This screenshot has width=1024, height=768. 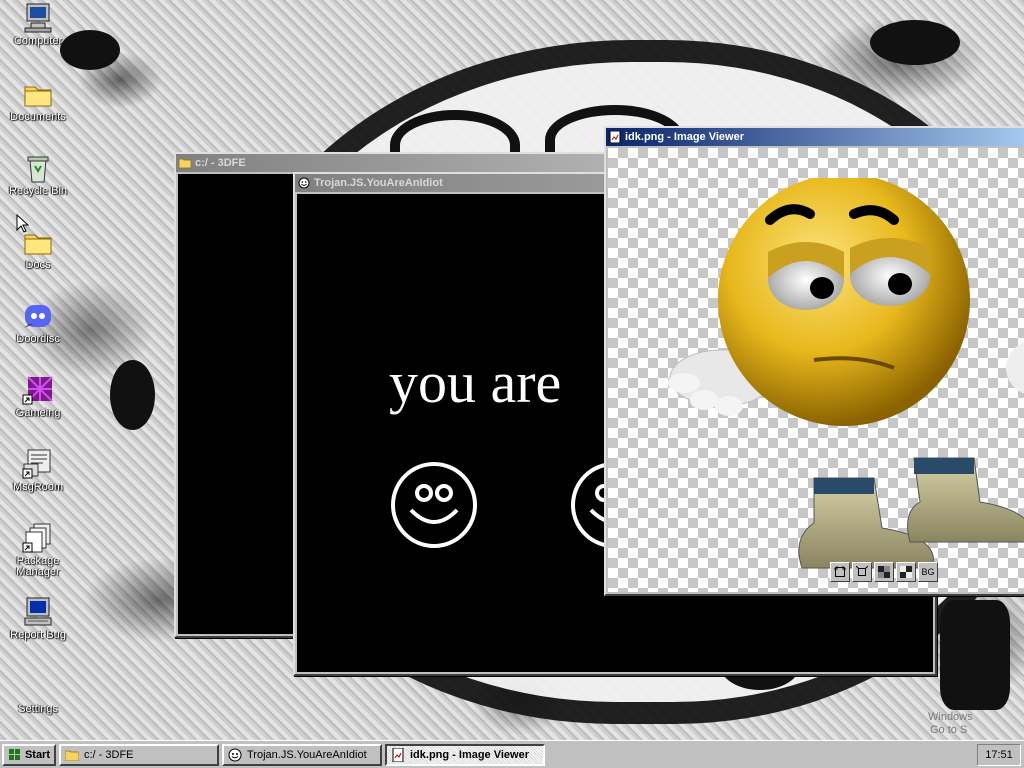 I want to click on fit-icon, so click(x=840, y=571).